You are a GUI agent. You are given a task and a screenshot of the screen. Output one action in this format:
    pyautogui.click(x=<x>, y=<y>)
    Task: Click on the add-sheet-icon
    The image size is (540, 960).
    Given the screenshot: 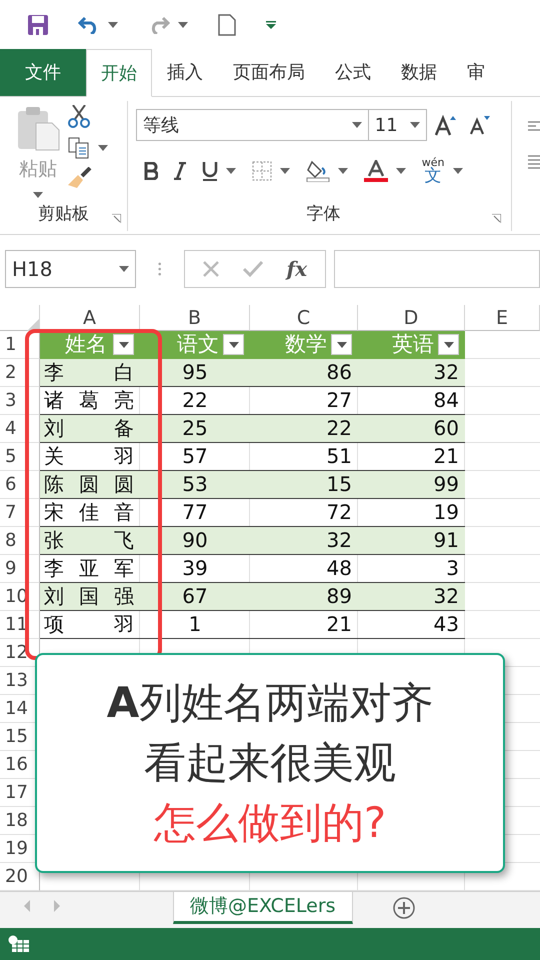 What is the action you would take?
    pyautogui.click(x=403, y=908)
    